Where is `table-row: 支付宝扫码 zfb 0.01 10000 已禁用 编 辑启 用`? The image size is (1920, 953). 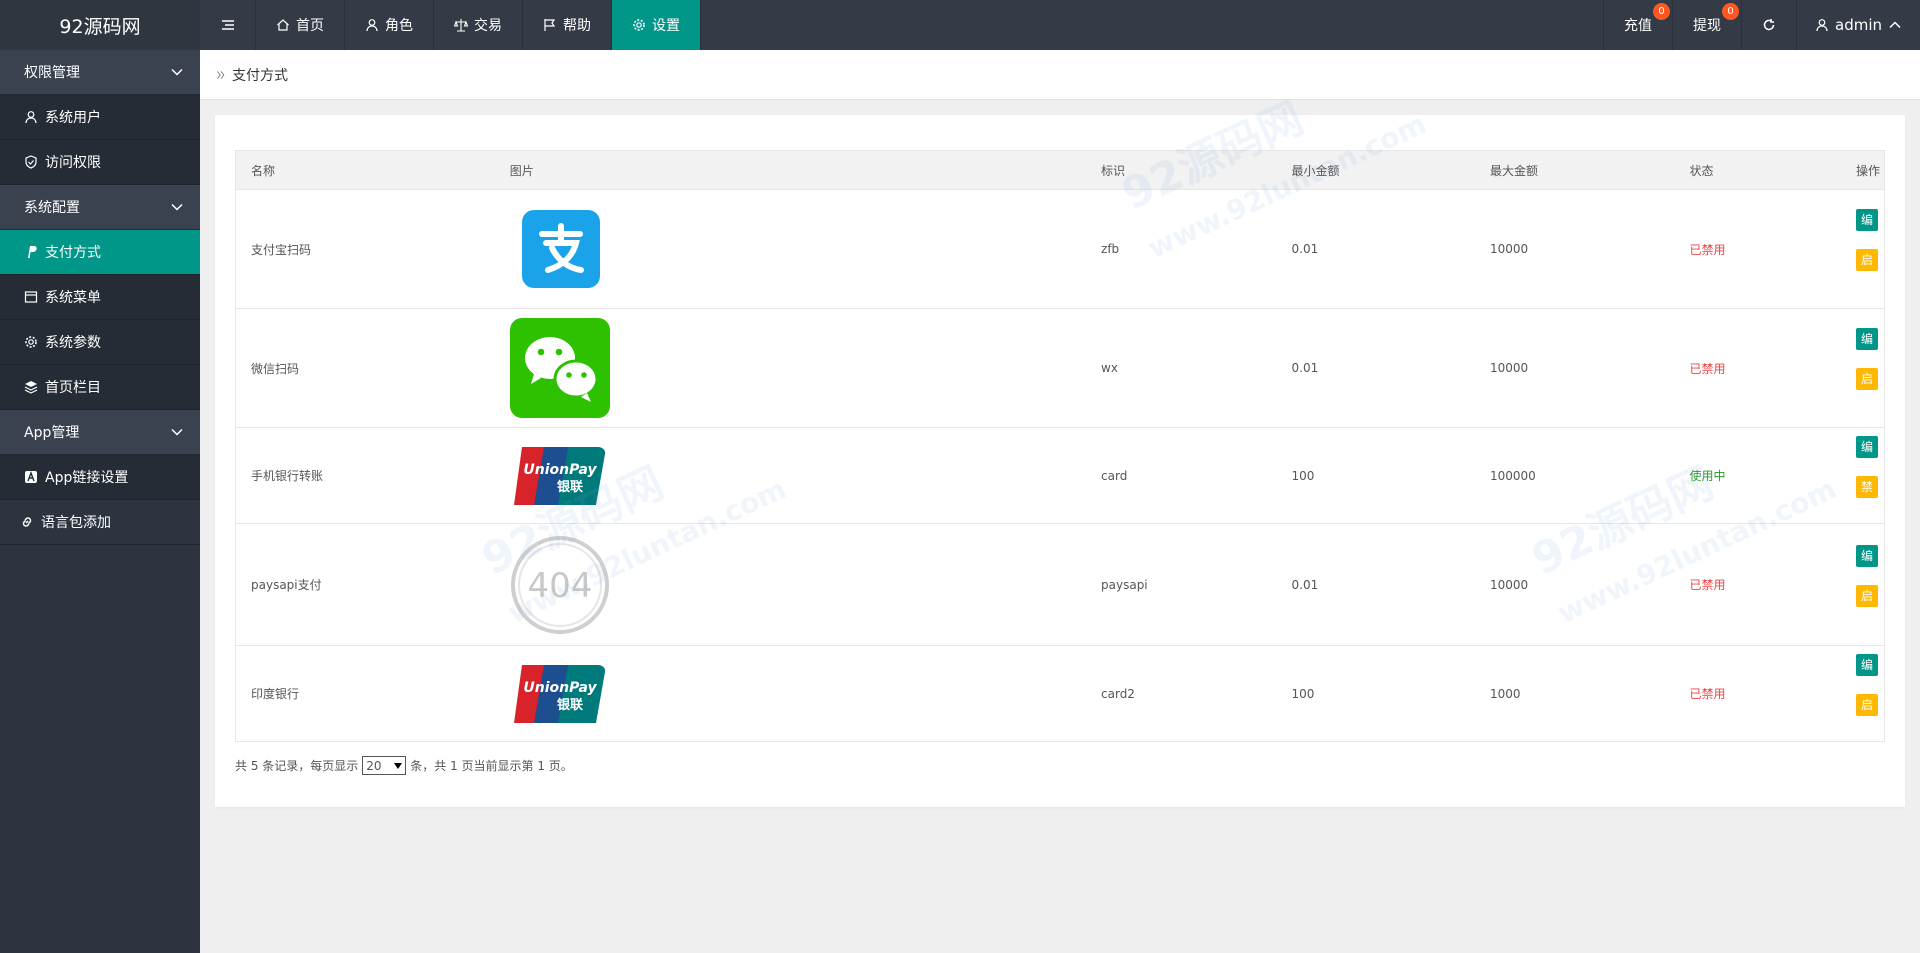 table-row: 支付宝扫码 zfb 0.01 10000 已禁用 编 辑启 用 is located at coordinates (1059, 249).